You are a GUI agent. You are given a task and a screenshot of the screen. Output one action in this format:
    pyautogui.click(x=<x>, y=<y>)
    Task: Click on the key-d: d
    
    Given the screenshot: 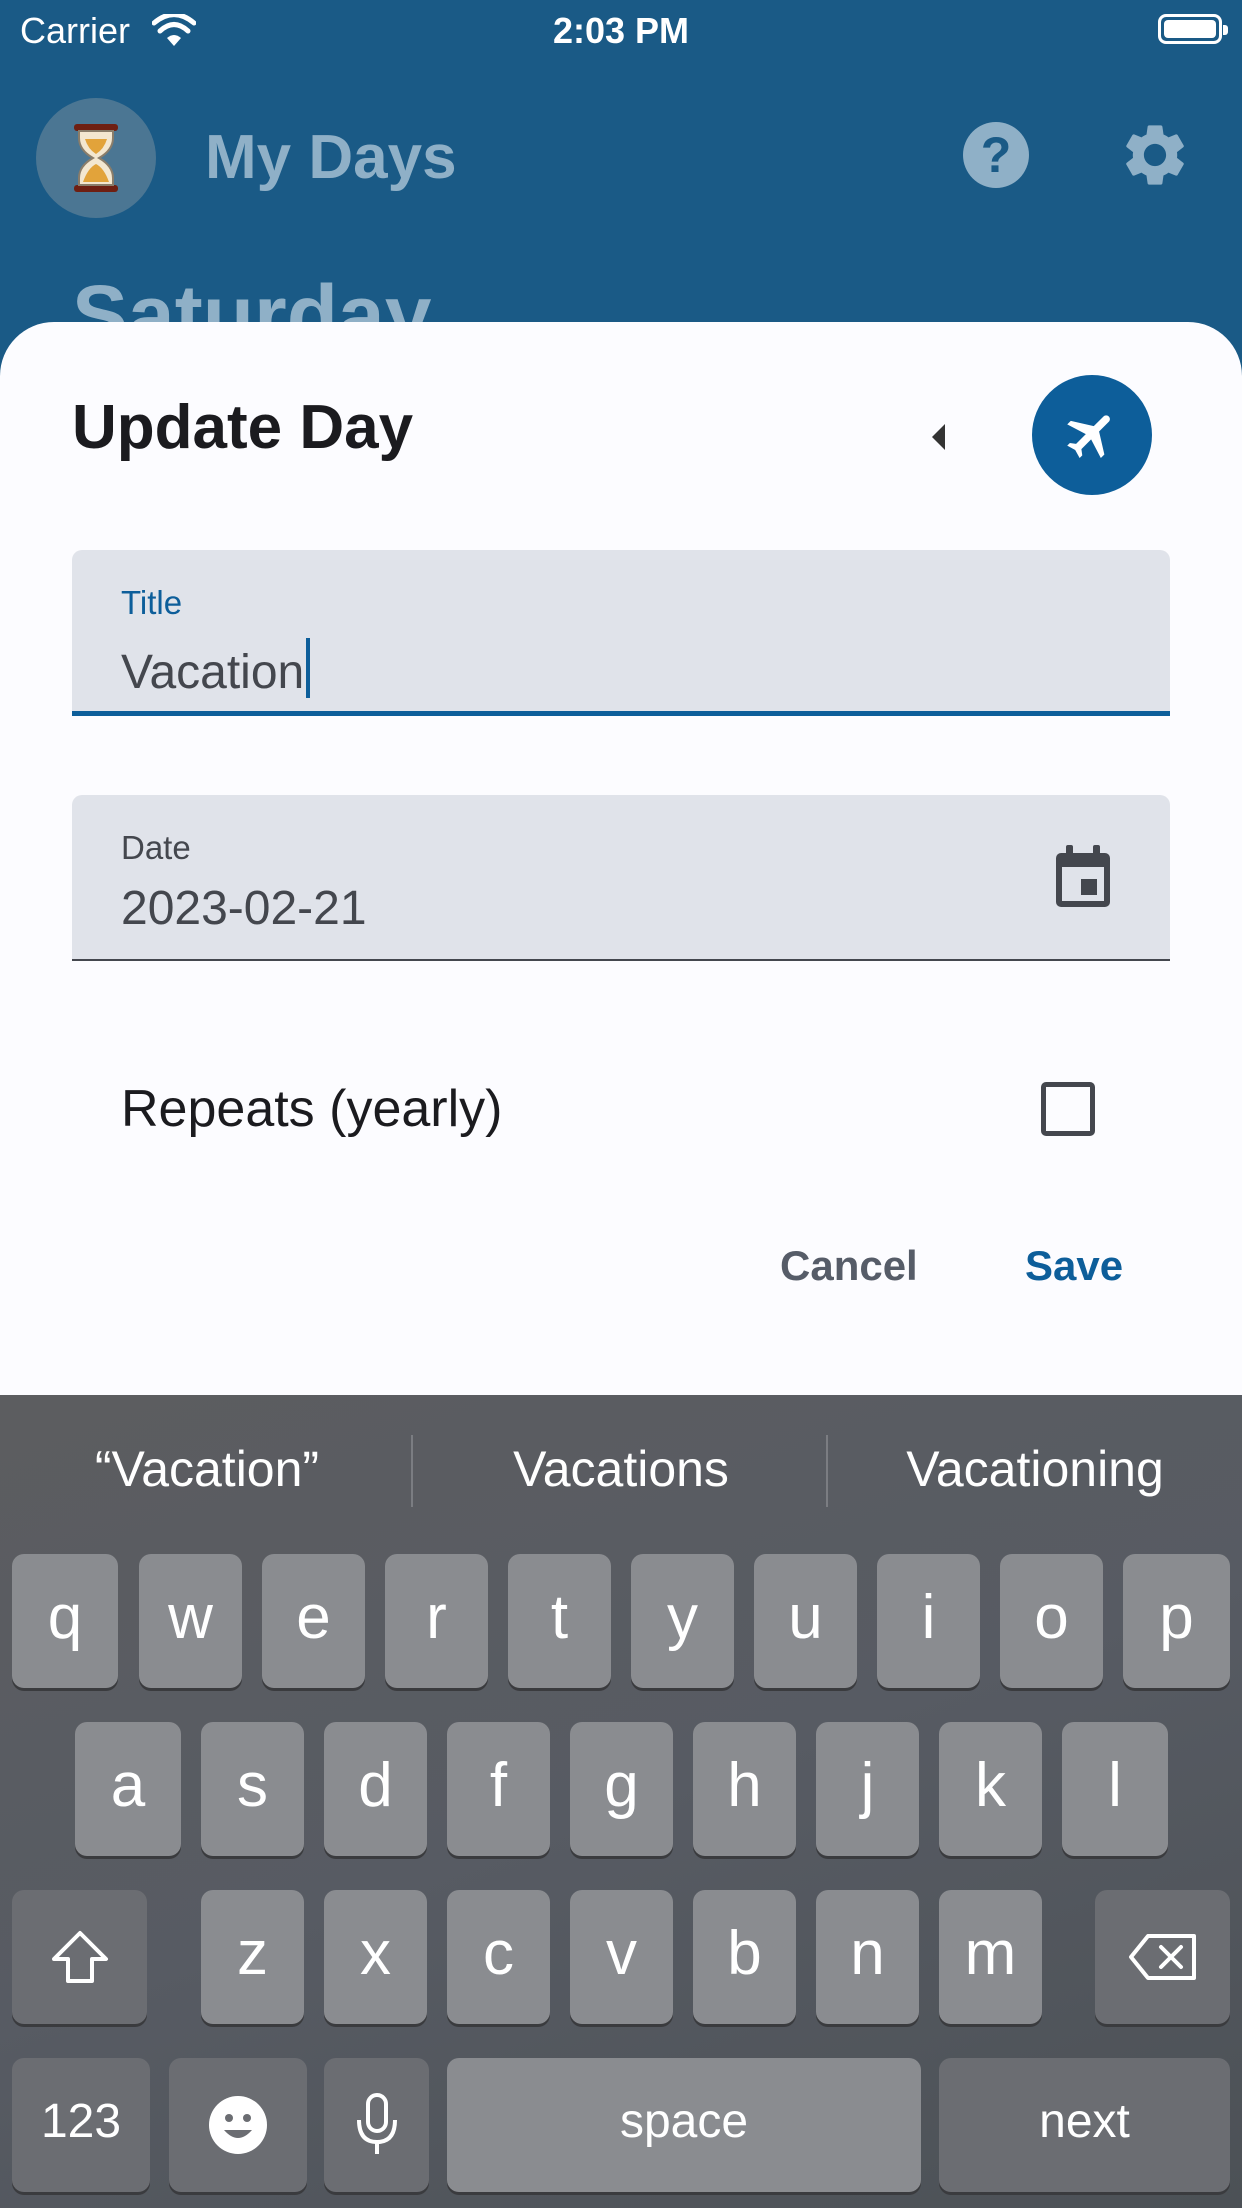 What is the action you would take?
    pyautogui.click(x=375, y=1789)
    